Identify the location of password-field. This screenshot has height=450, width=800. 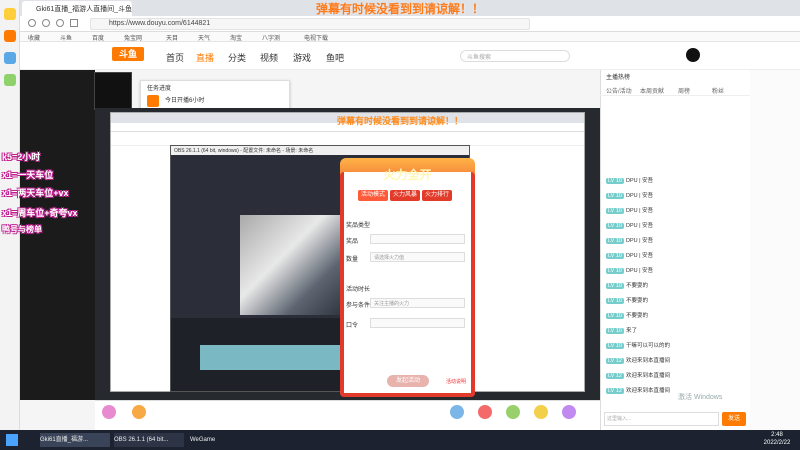
(417, 323).